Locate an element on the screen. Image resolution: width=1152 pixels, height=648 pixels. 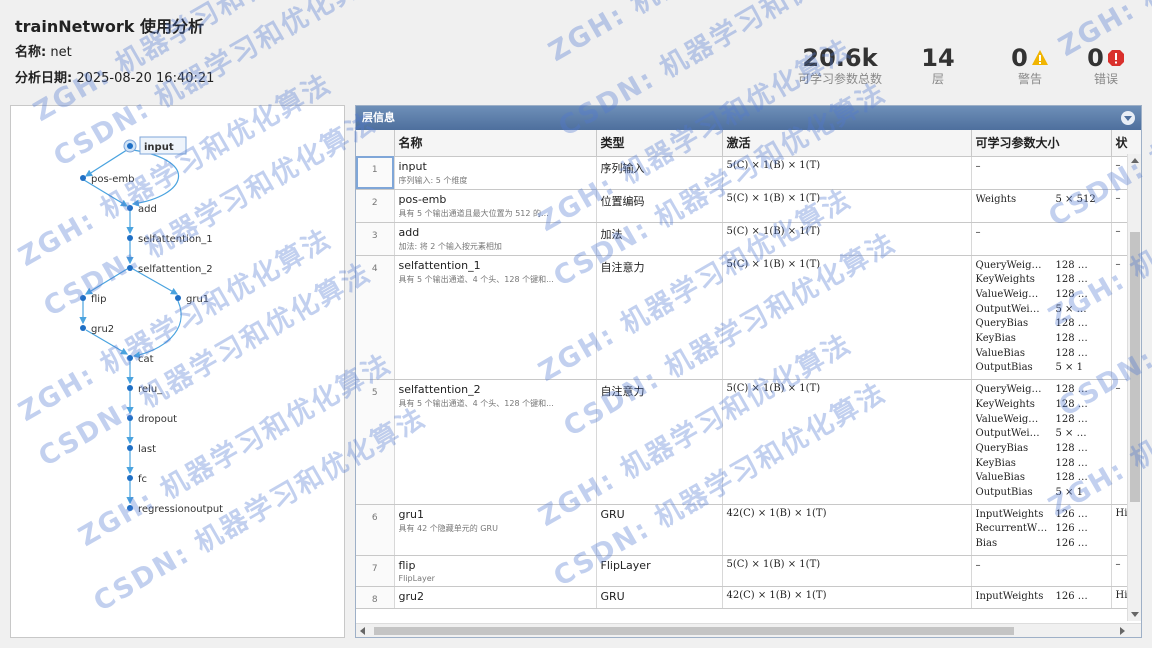
vertical-scrollbar is located at coordinates (1134, 387).